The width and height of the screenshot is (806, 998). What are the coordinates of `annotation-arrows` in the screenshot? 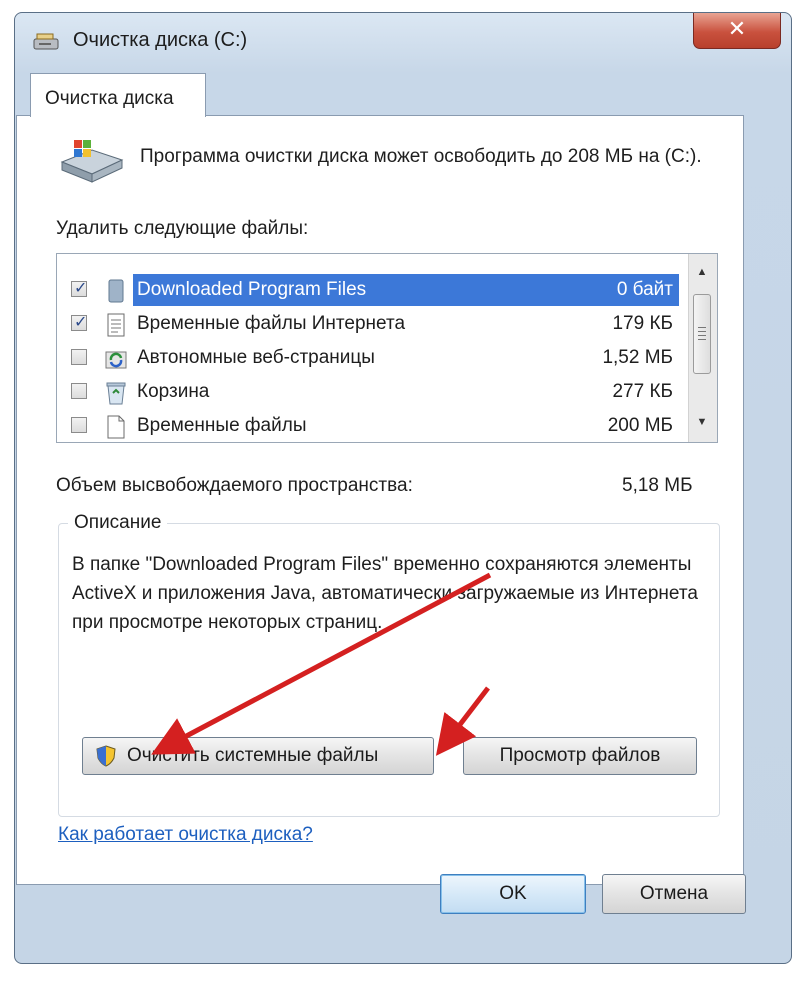 It's located at (321, 664).